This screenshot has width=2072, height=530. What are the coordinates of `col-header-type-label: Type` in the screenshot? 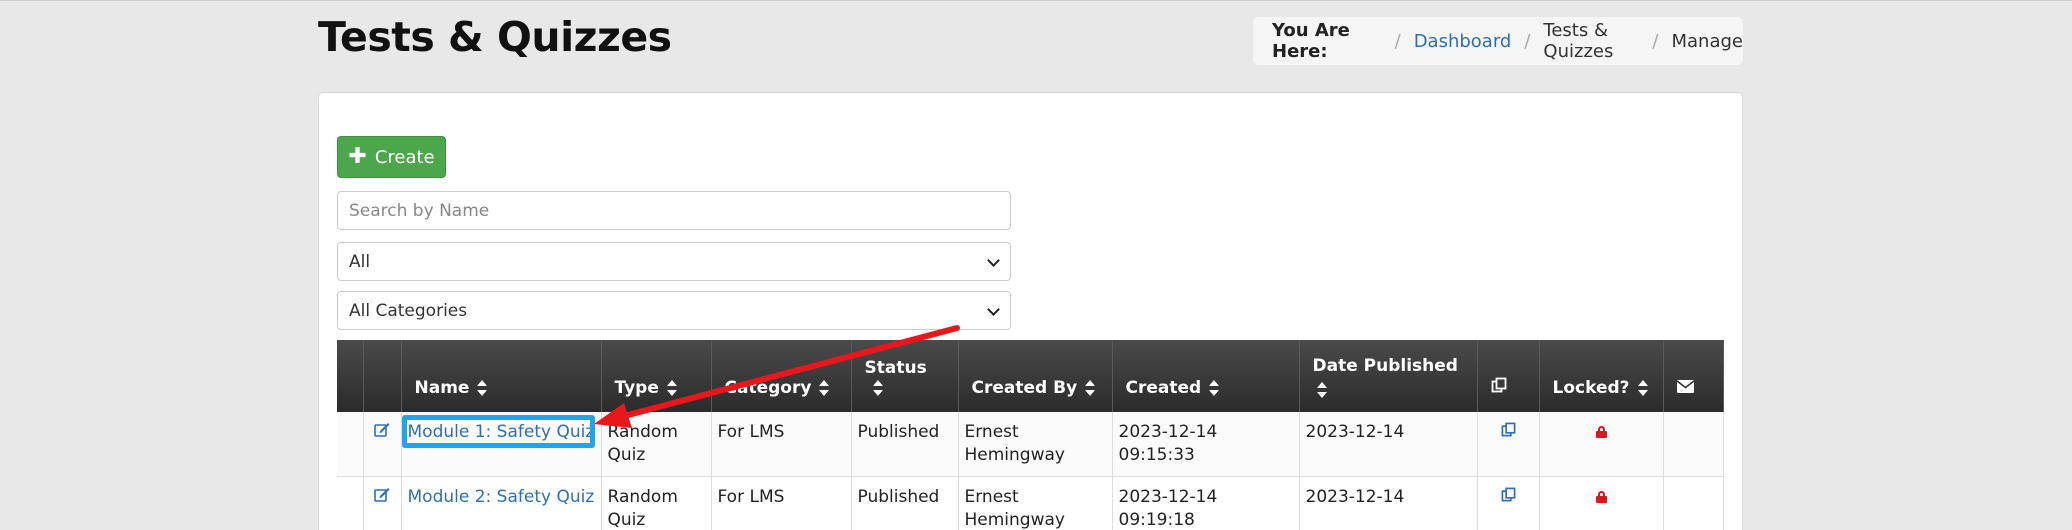 It's located at (636, 388).